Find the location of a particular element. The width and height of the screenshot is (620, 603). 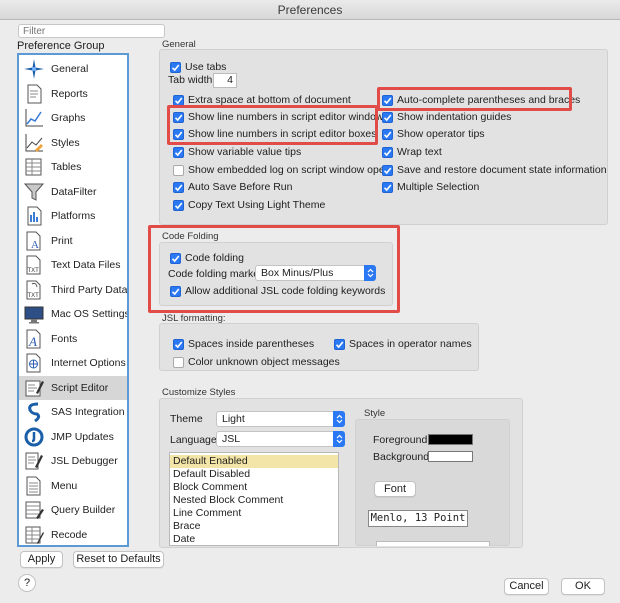

sidebar-item-label: General is located at coordinates (70, 69).